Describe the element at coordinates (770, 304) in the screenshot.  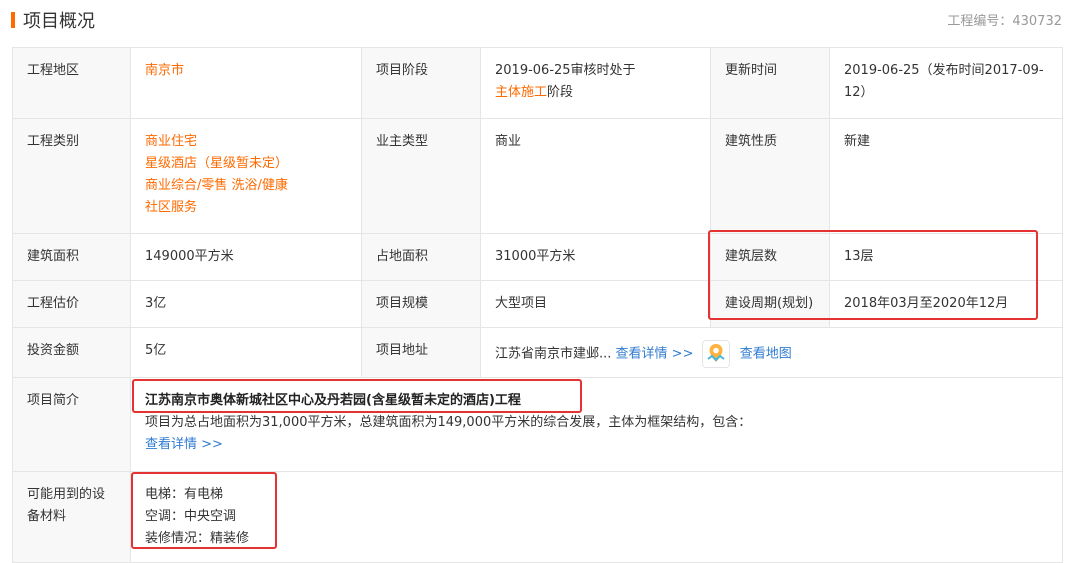
I see `label-period: 建设周期(规划)` at that location.